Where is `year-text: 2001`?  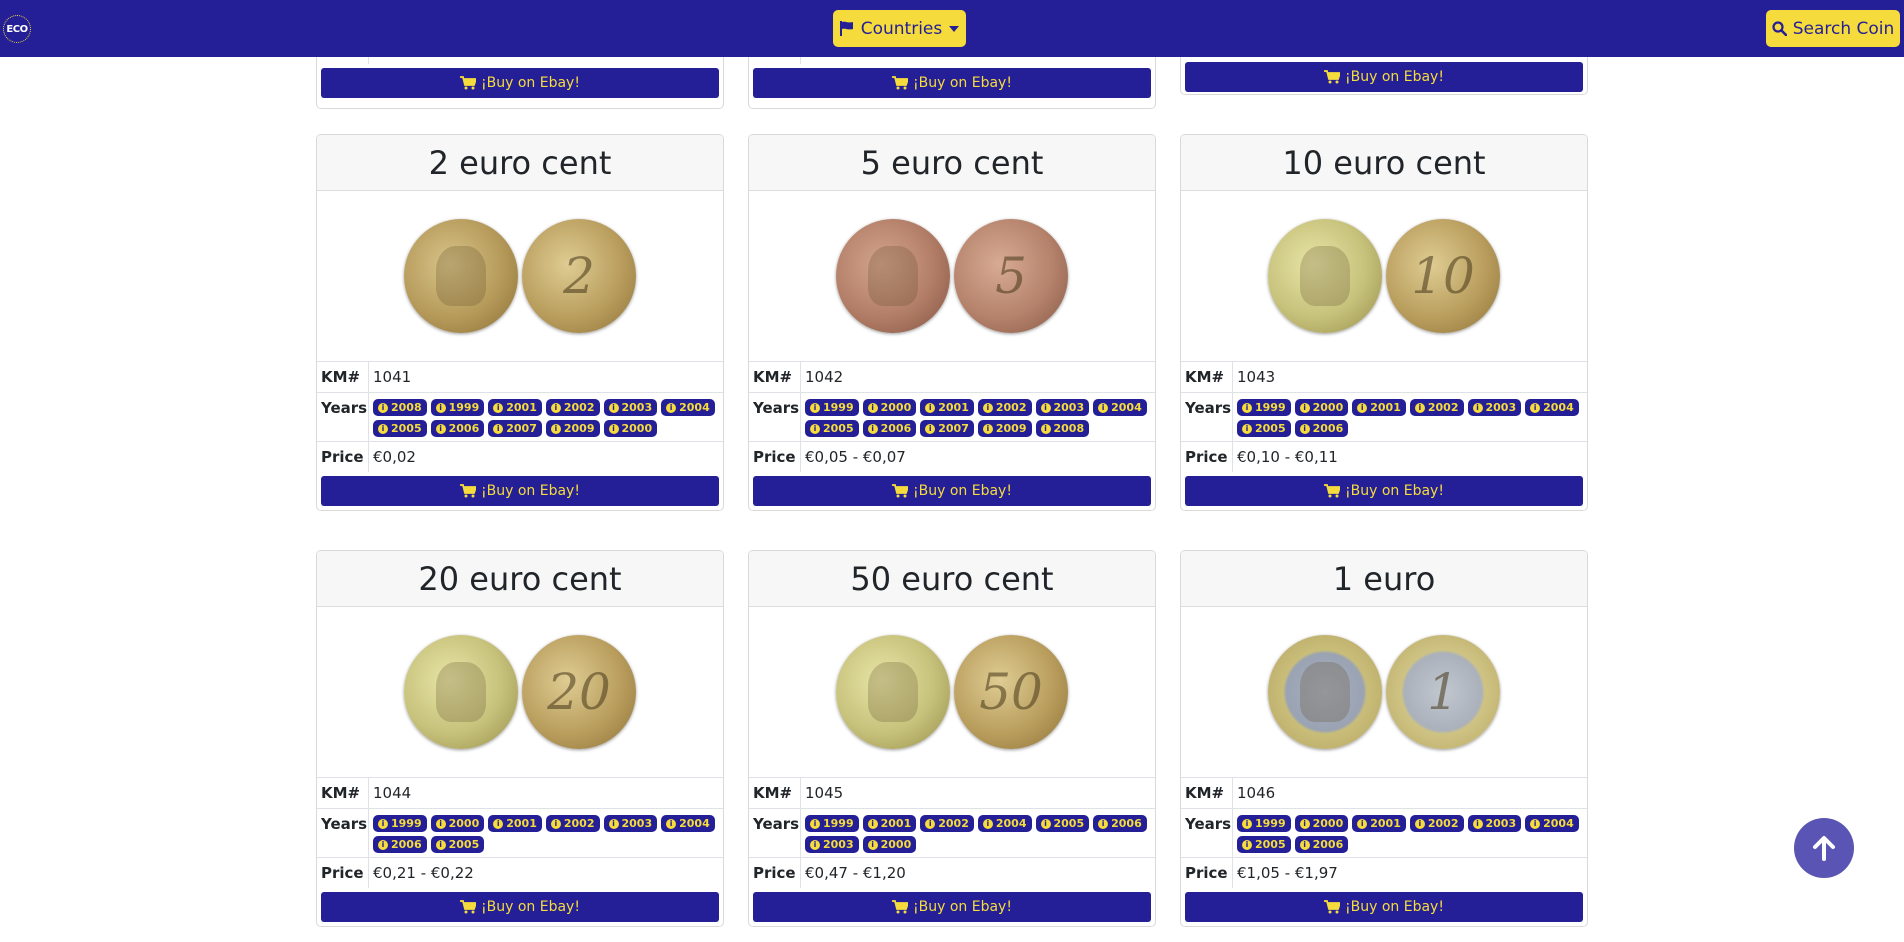
year-text: 2001 is located at coordinates (953, 407).